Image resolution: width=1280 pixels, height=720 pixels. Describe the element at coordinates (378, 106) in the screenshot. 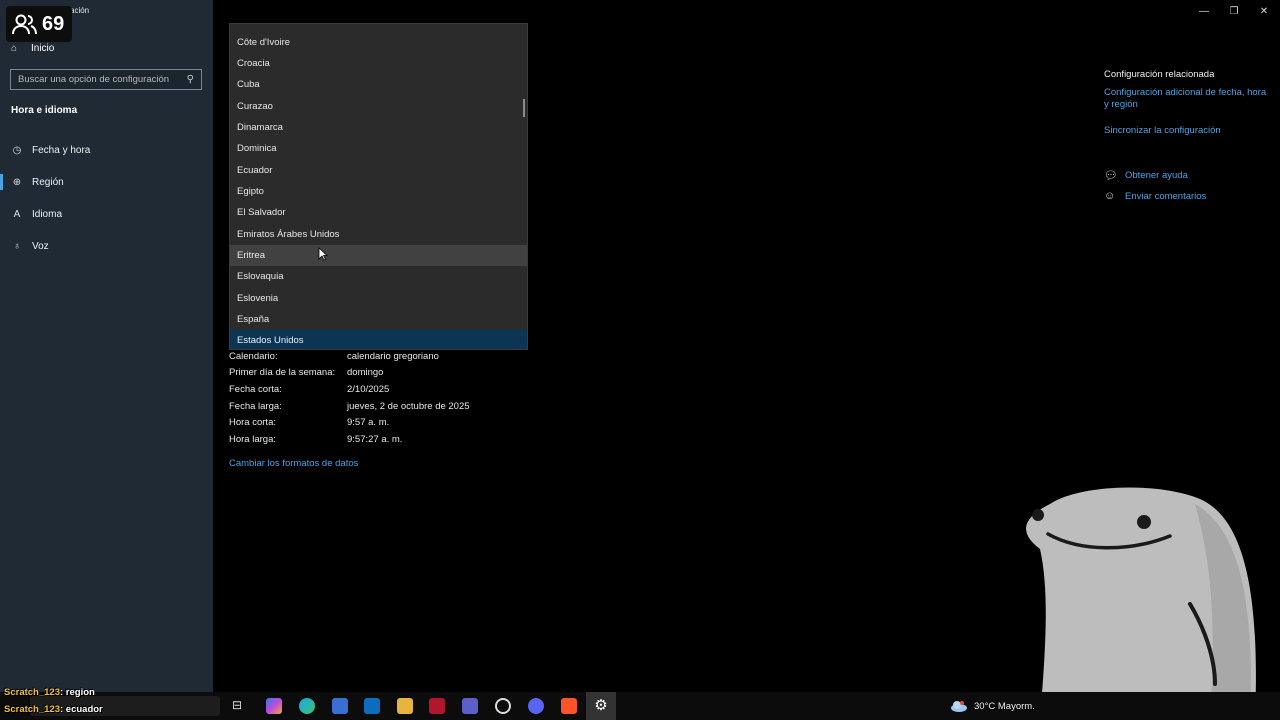

I see `list-item: Curazao` at that location.